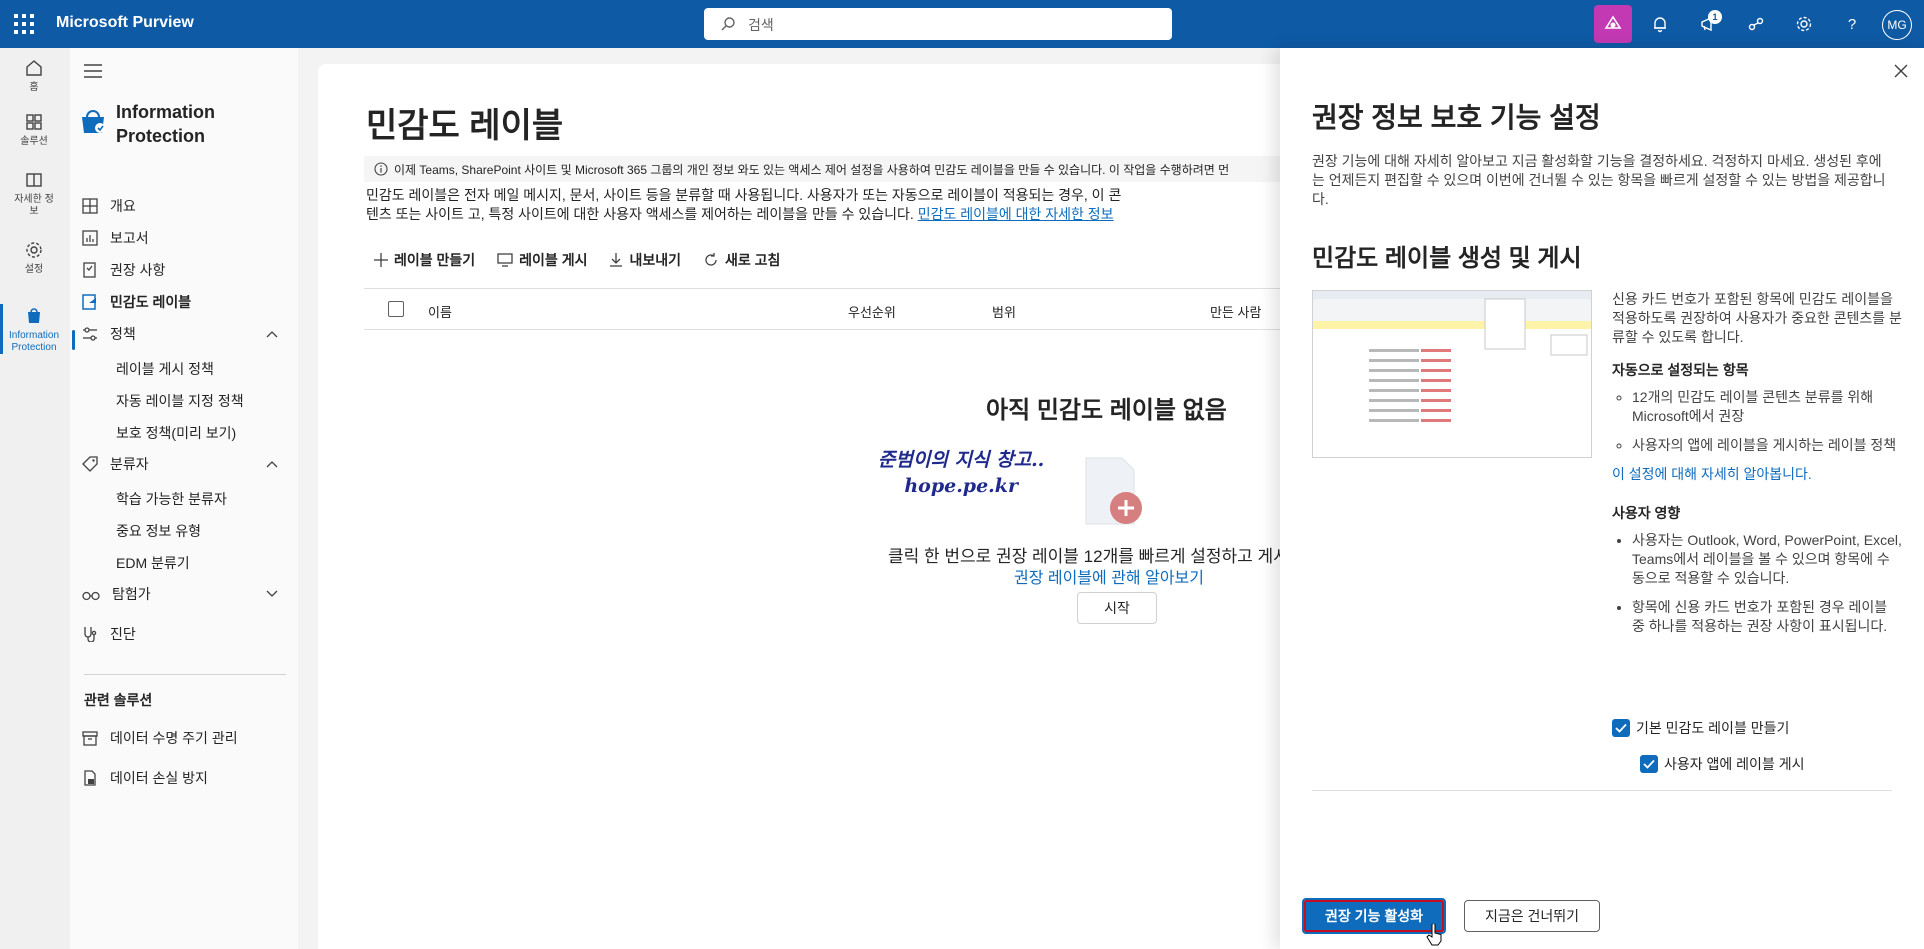 The width and height of the screenshot is (1924, 949). I want to click on home-icon, so click(34, 68).